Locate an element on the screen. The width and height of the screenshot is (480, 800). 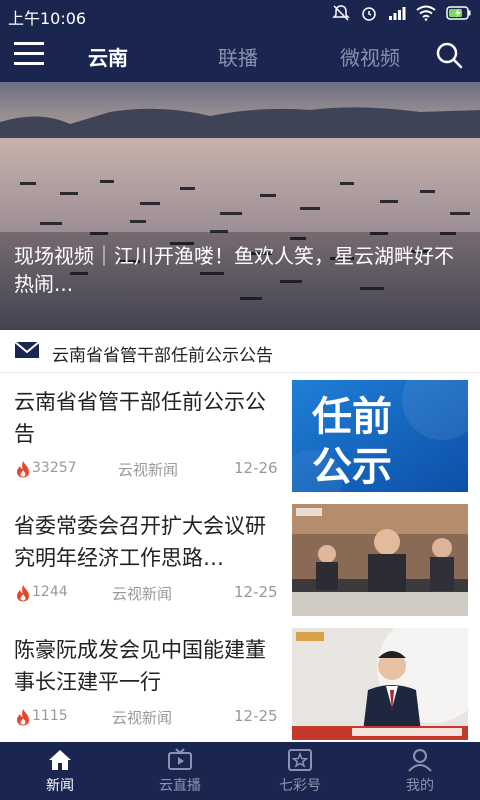
nav-news: 新闻 is located at coordinates (60, 771).